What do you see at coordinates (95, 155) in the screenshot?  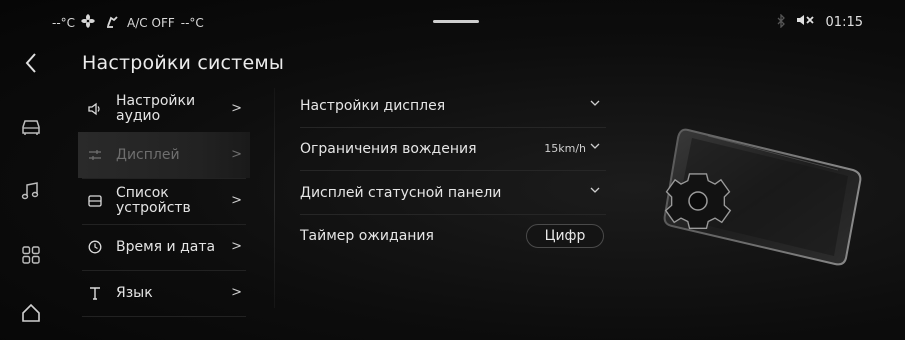 I see `sliders-icon` at bounding box center [95, 155].